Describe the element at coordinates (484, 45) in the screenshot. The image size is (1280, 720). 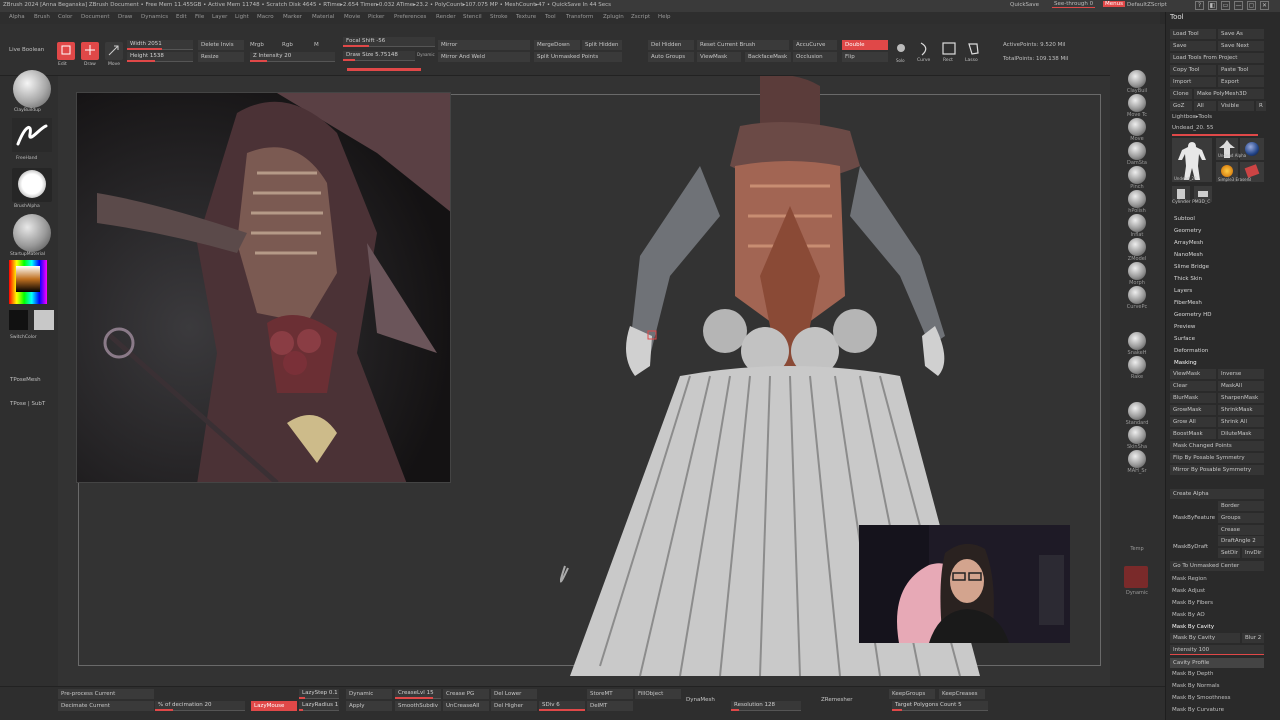
I see `mirror-button: Mirror` at that location.